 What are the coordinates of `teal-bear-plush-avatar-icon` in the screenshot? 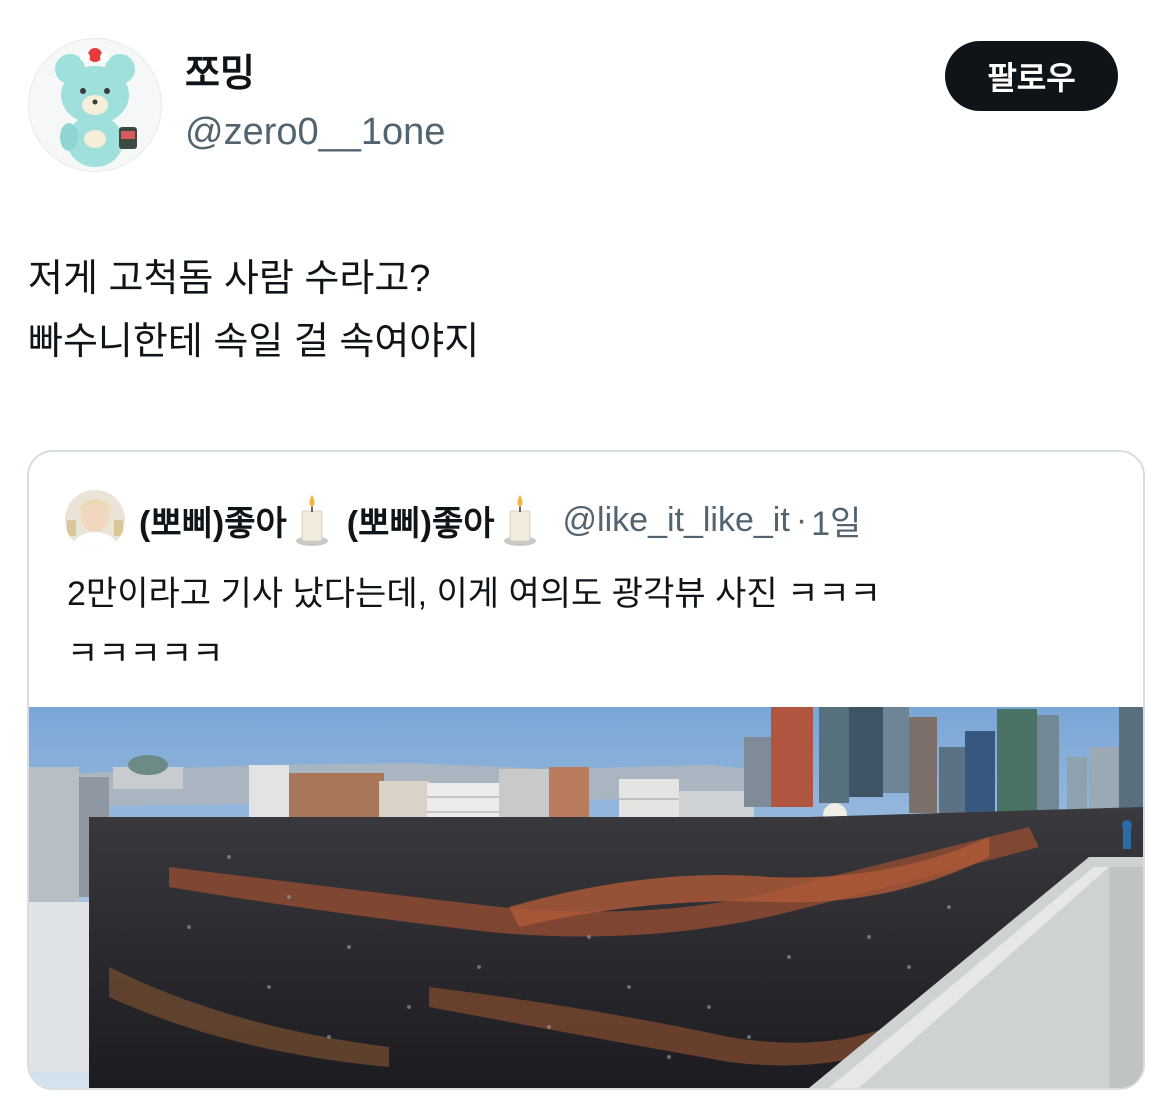 It's located at (95, 105).